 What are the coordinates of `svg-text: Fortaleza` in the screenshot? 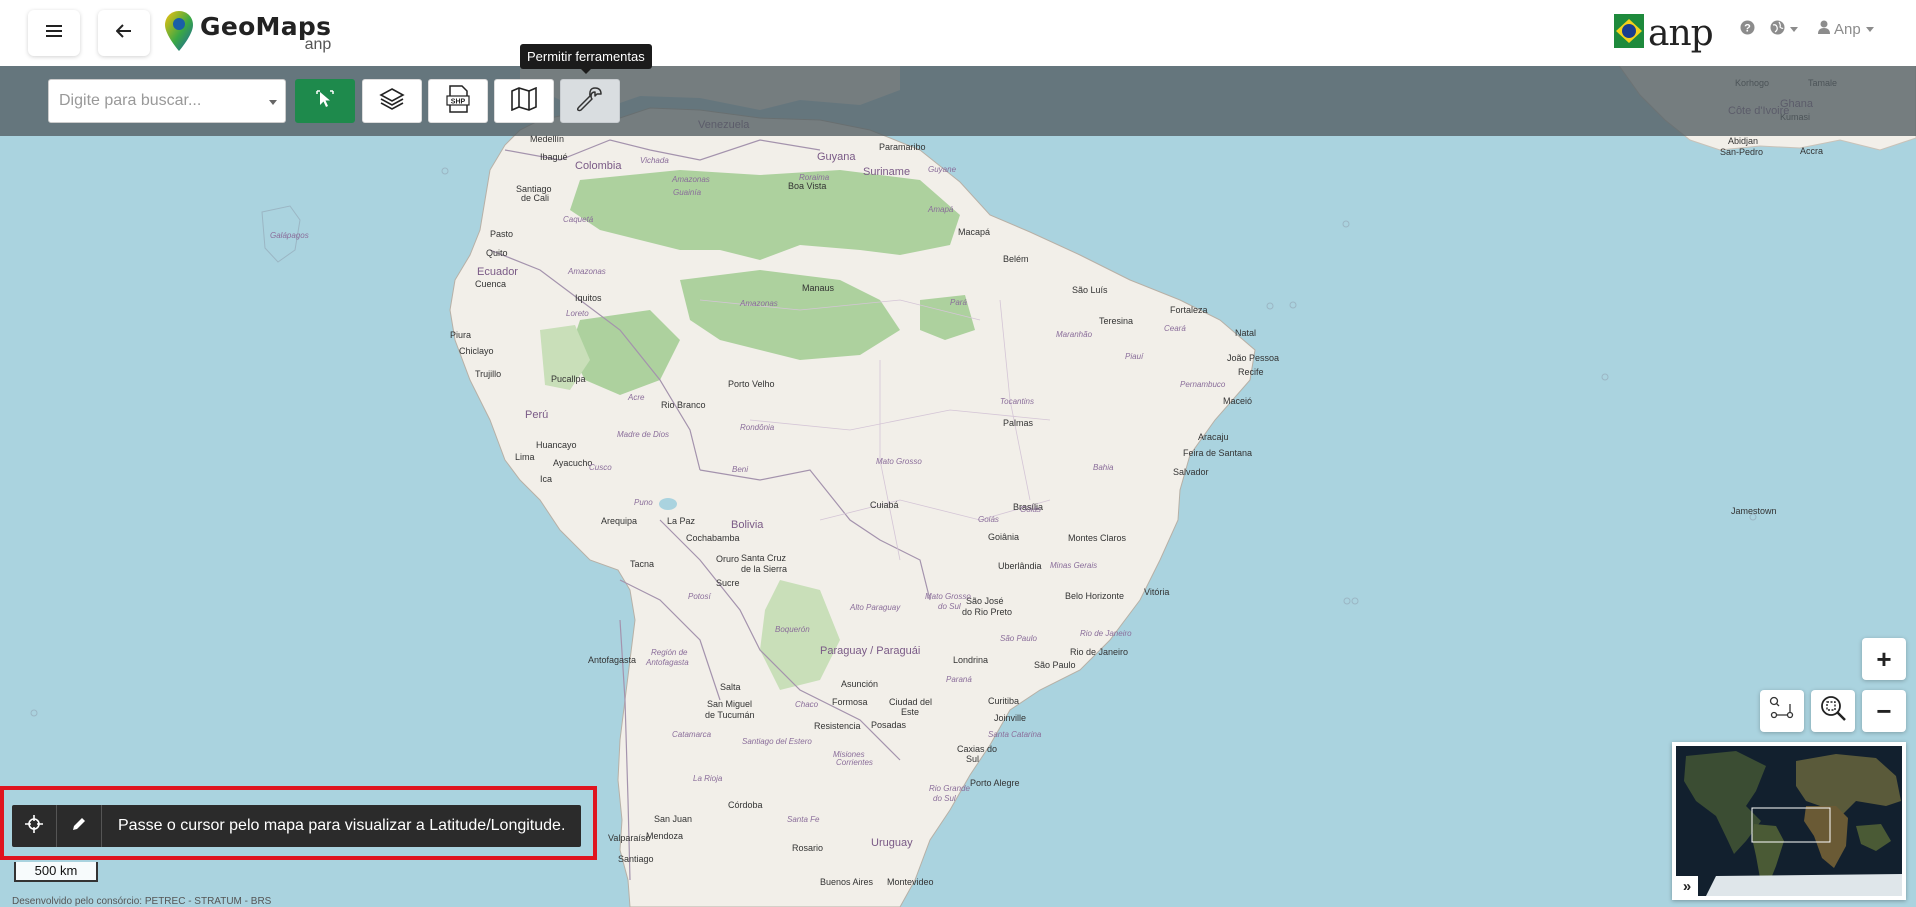 It's located at (1189, 310).